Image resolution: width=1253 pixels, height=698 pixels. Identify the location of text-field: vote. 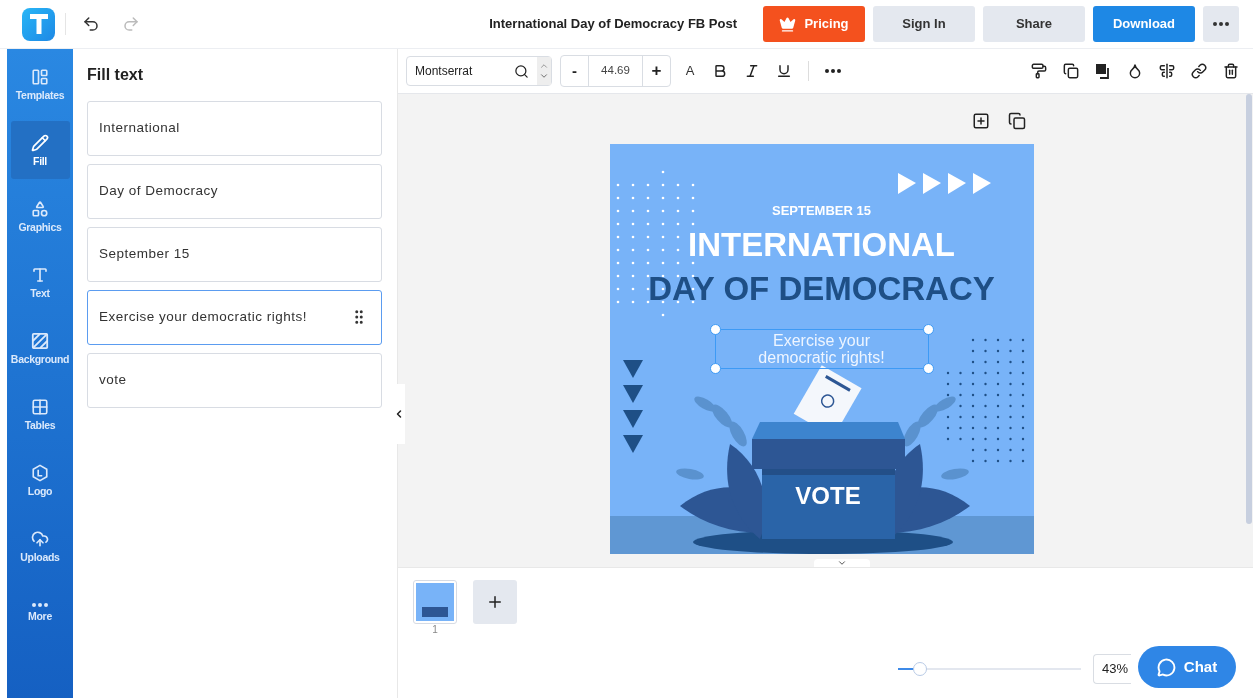
(234, 380).